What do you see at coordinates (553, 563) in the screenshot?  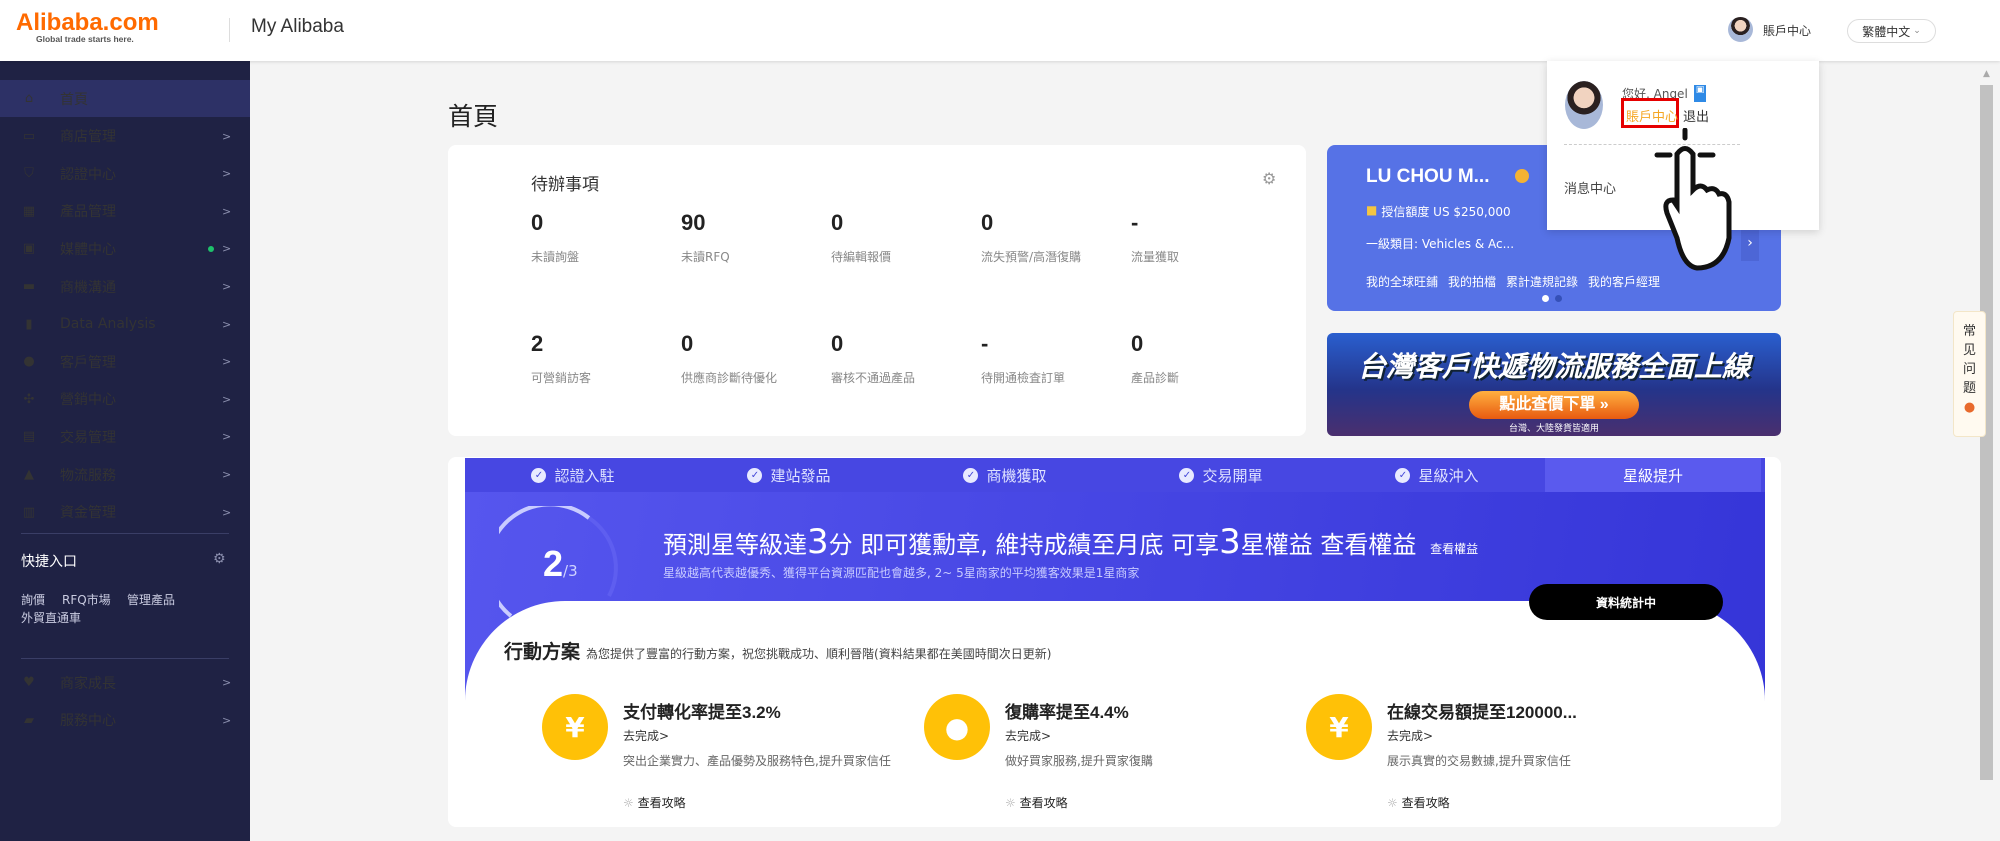 I see `score-value: 2` at bounding box center [553, 563].